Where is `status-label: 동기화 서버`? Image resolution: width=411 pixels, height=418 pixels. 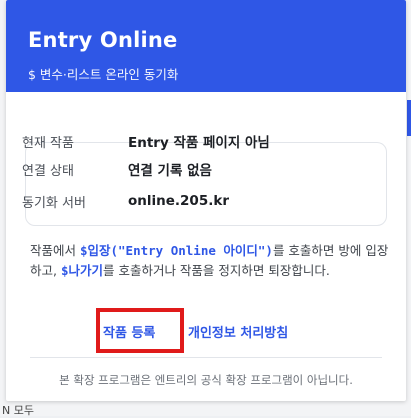 status-label: 동기화 서버 is located at coordinates (54, 203).